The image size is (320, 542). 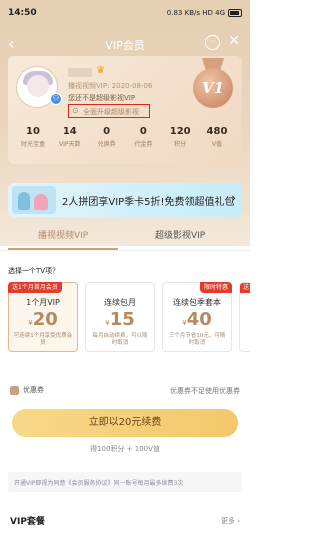 I want to click on coupon-label: 优惠券, so click(x=33, y=390).